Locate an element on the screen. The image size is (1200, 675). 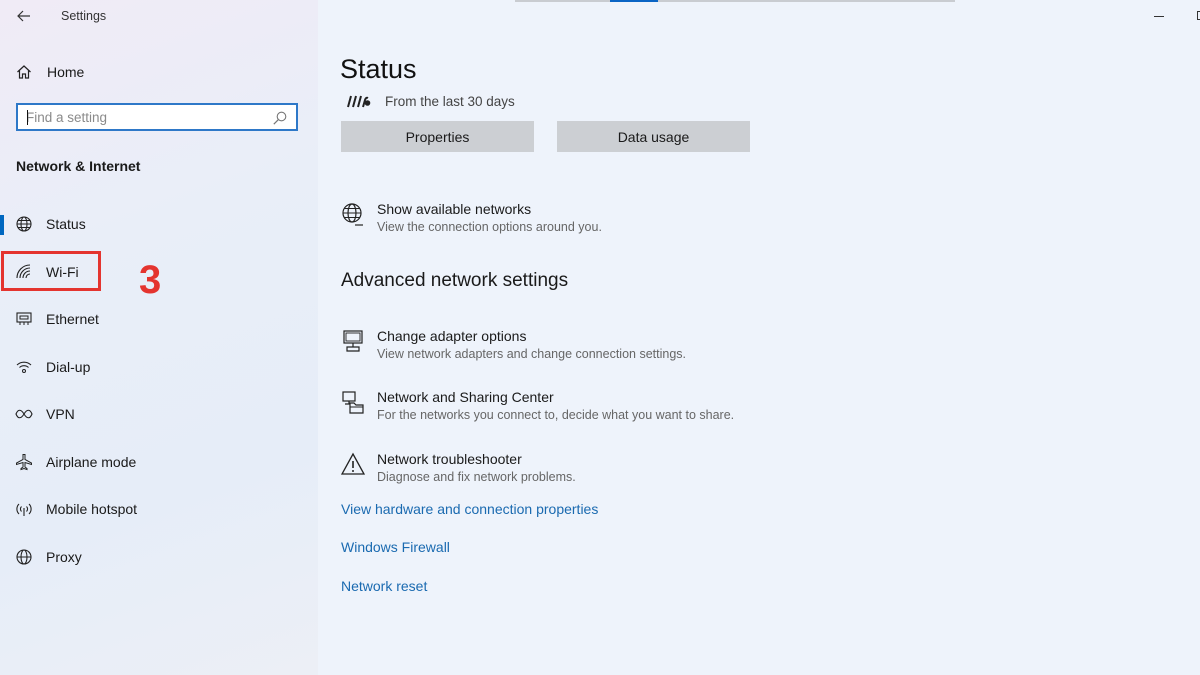
back-button is located at coordinates (24, 16).